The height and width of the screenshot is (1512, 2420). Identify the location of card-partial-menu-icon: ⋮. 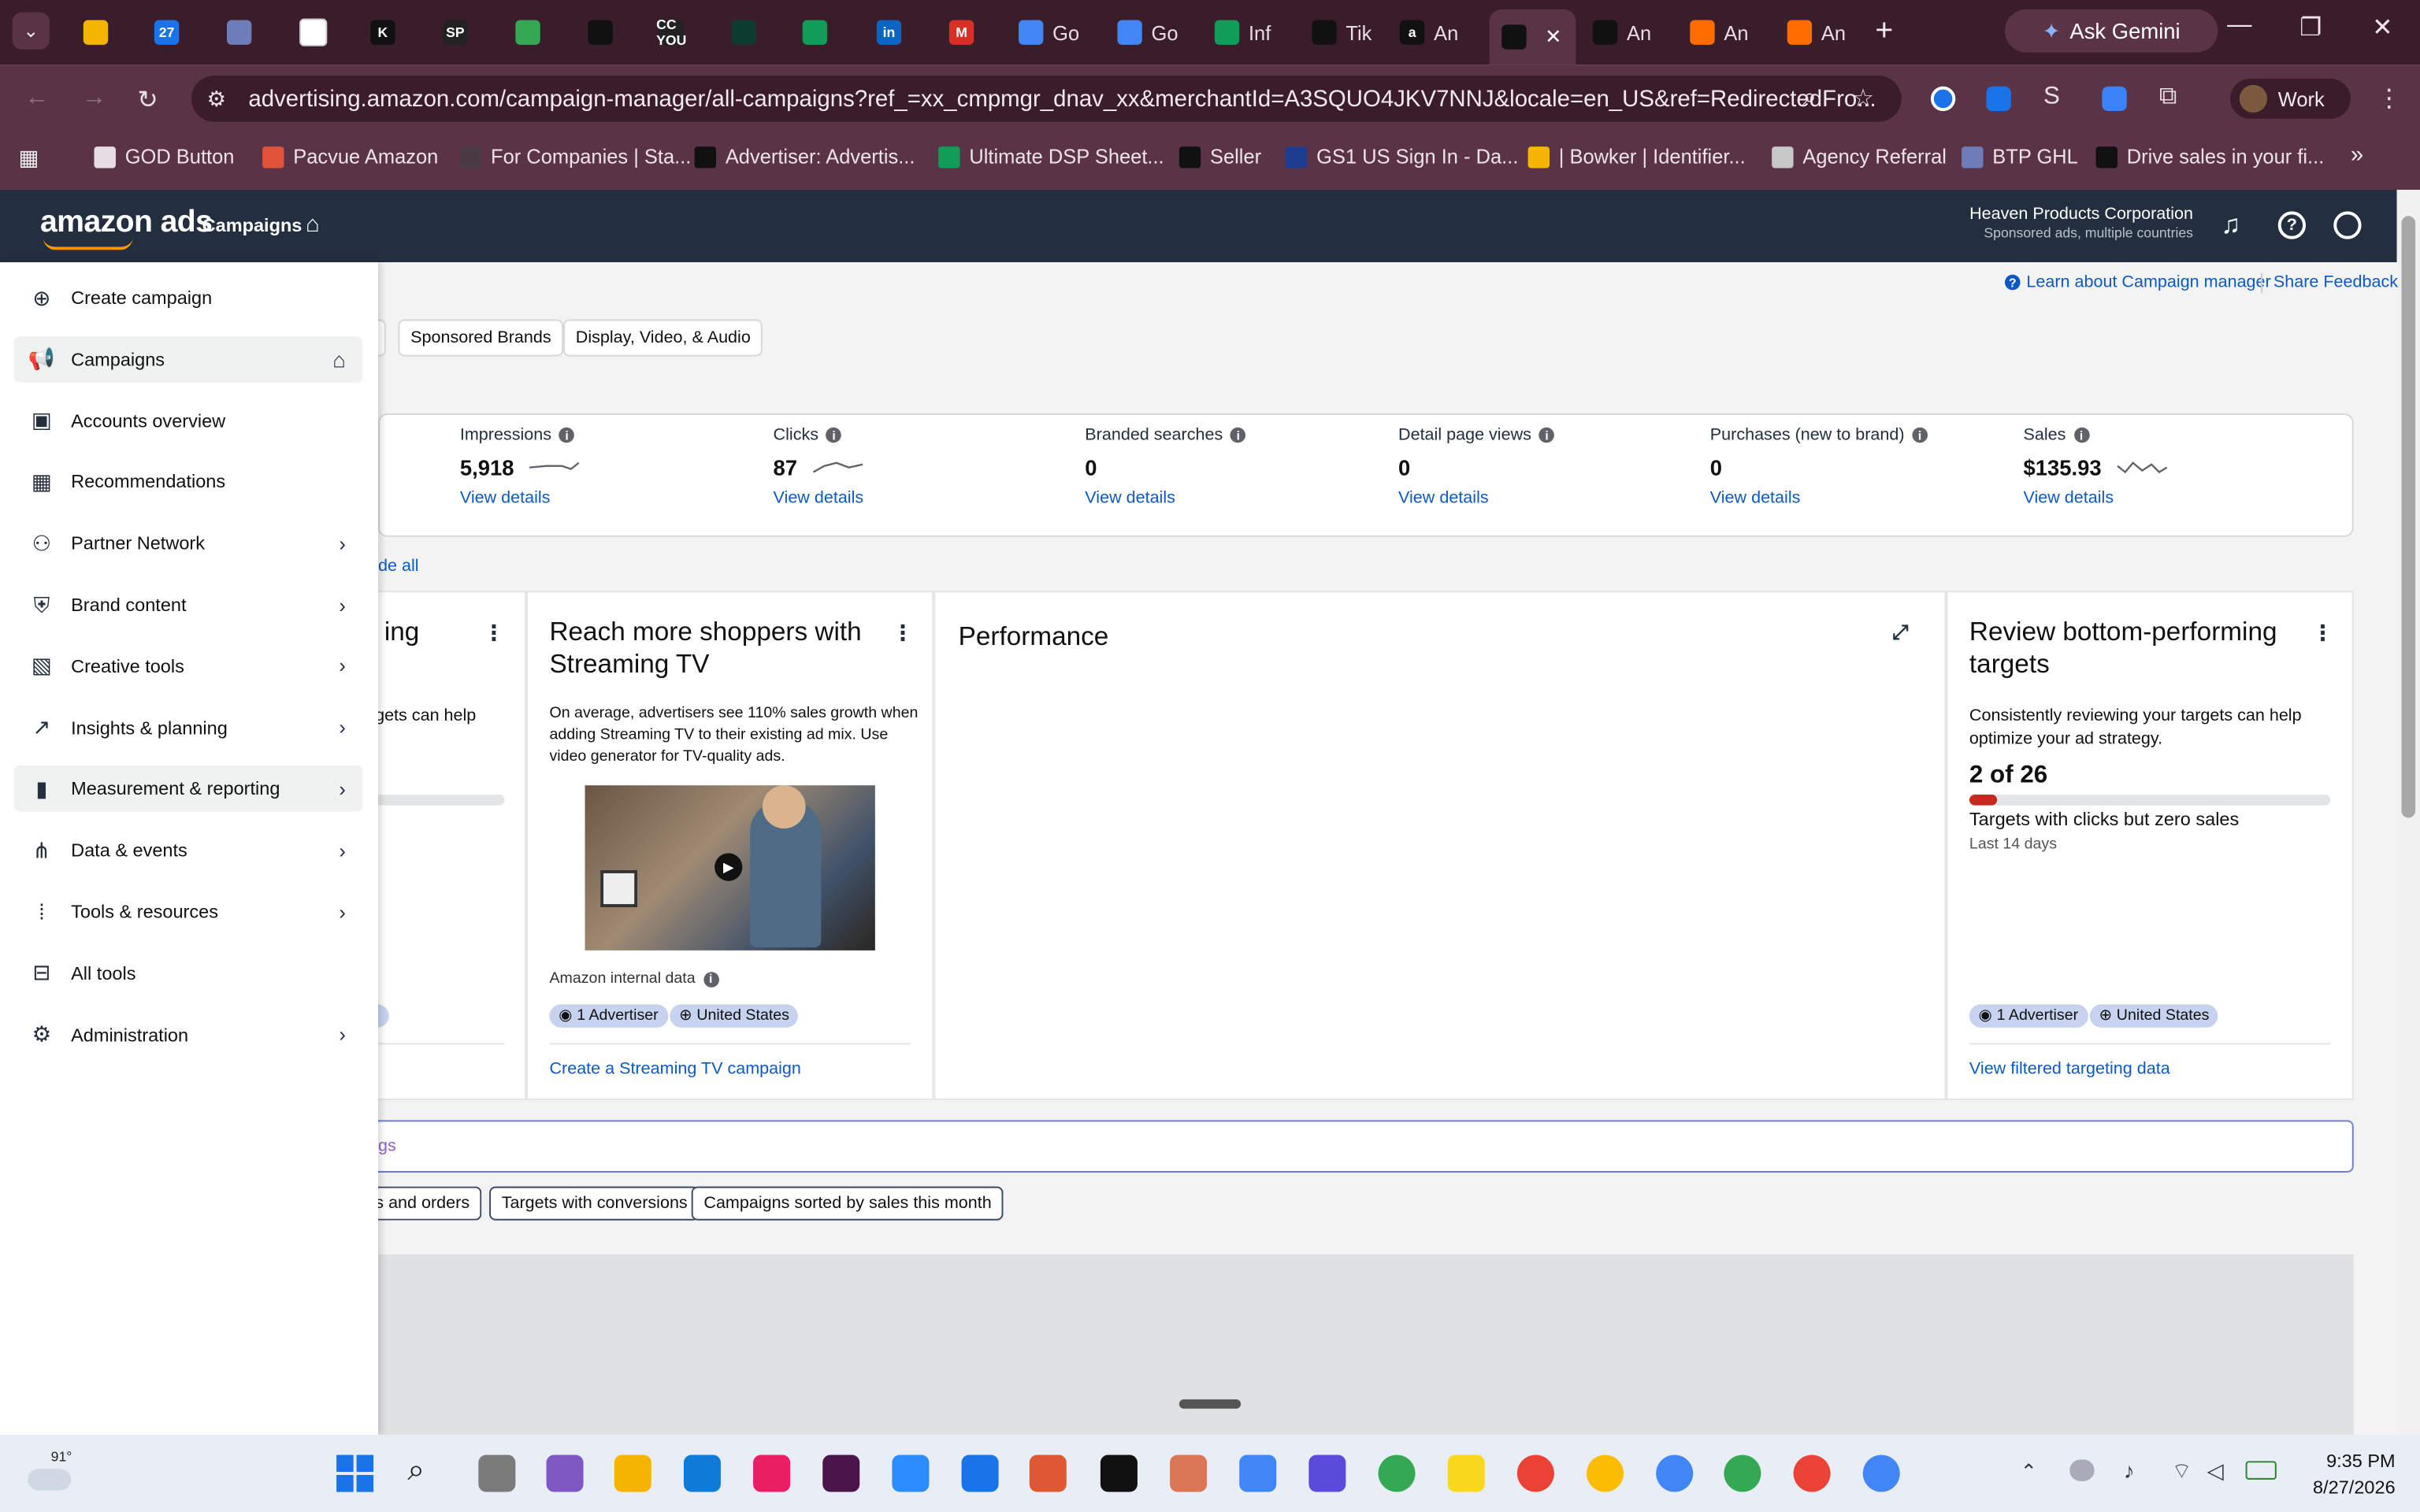
(494, 634).